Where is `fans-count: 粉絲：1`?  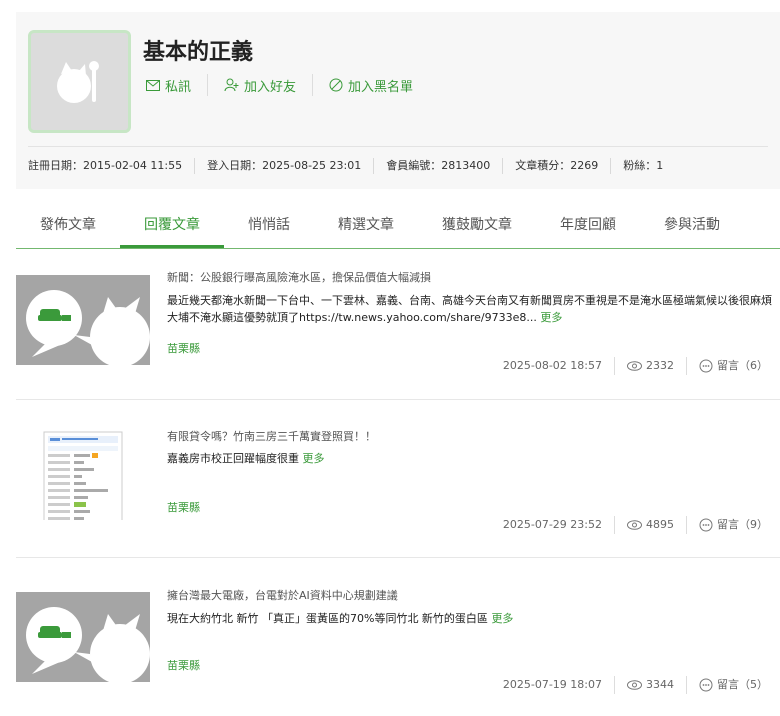
fans-count: 粉絲：1 is located at coordinates (642, 166).